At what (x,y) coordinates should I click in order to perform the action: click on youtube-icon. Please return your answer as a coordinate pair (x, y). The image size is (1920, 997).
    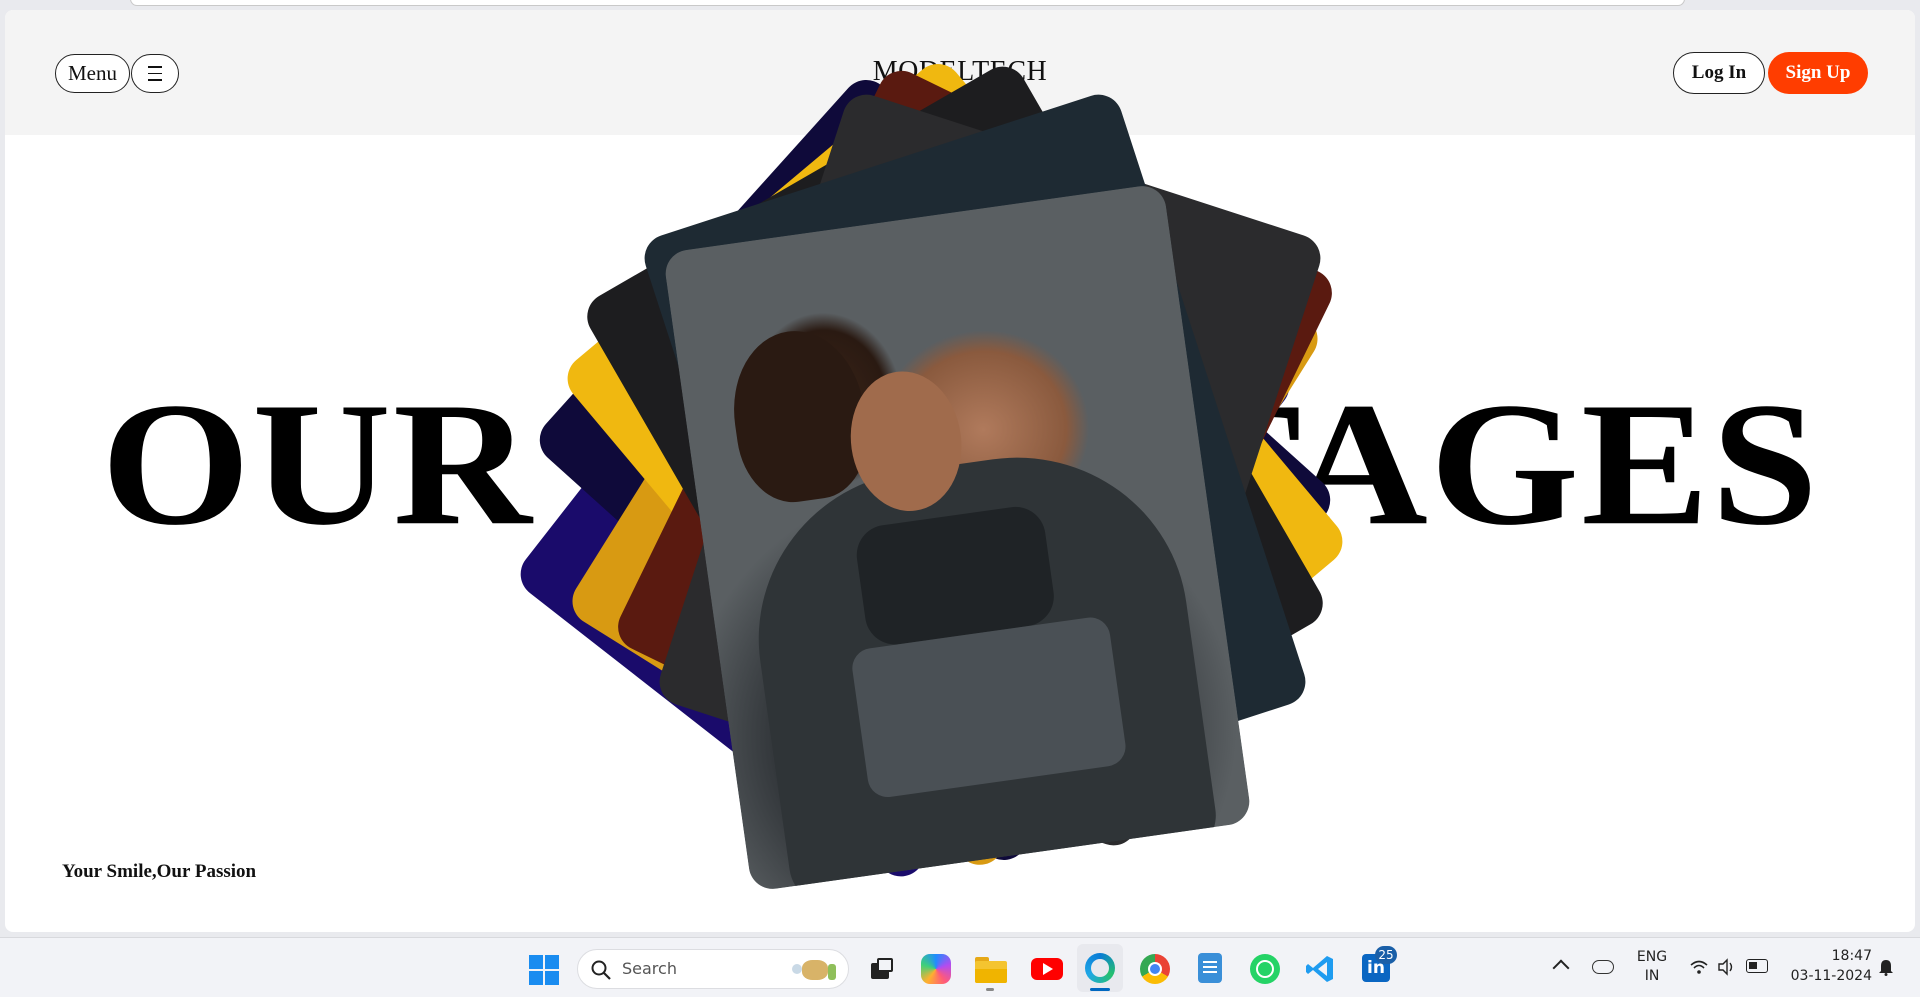
    Looking at the image, I should click on (1047, 969).